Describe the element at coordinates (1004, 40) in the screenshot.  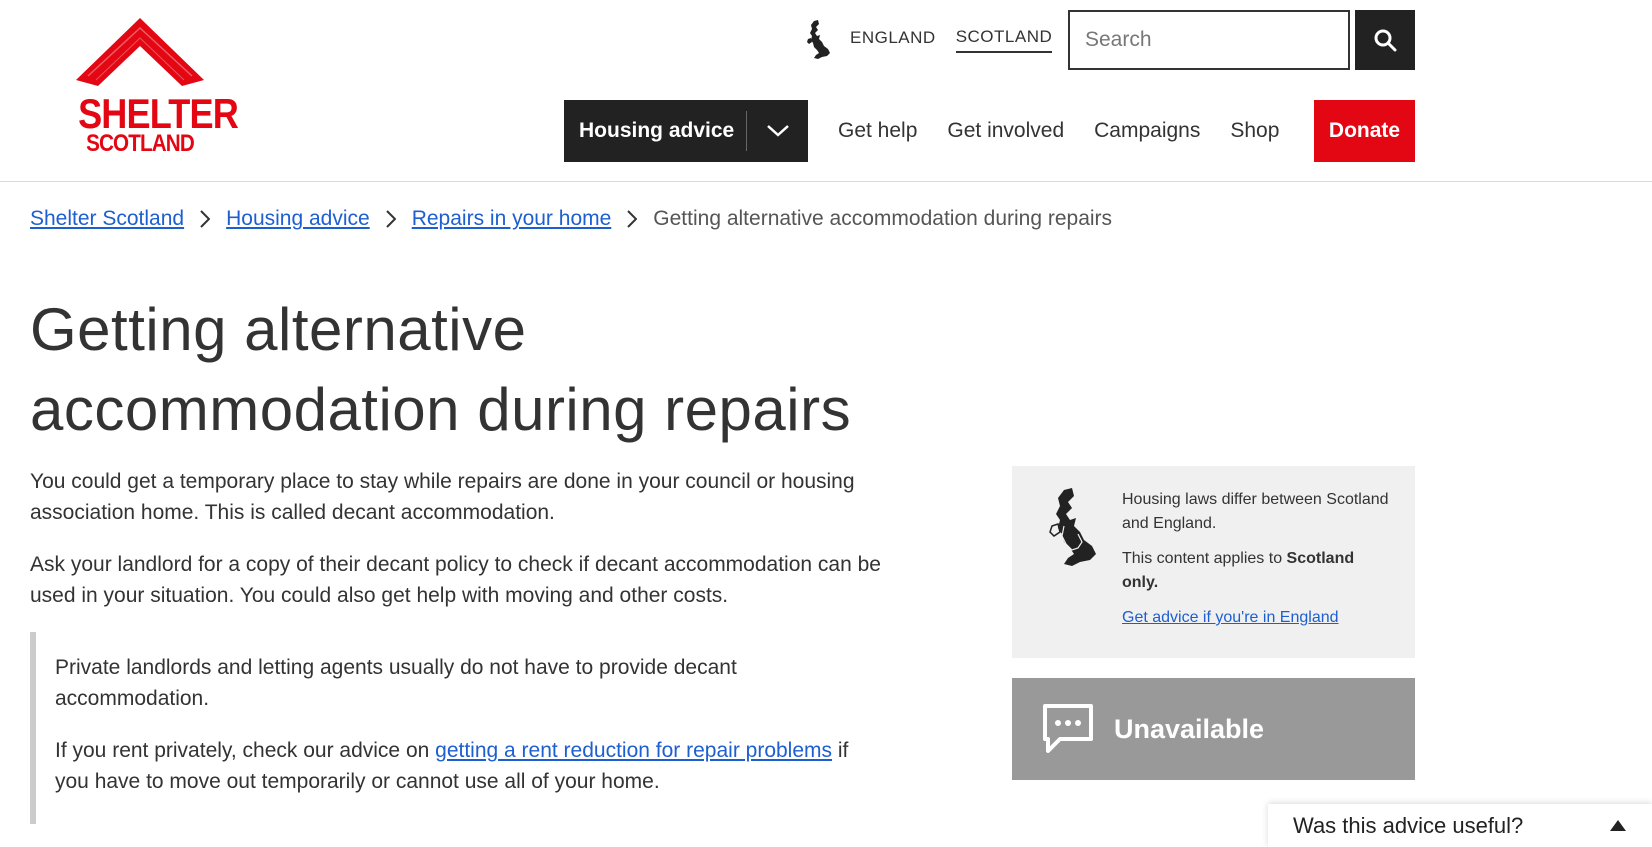
I see `region-scotland-link: SCOTLAND` at that location.